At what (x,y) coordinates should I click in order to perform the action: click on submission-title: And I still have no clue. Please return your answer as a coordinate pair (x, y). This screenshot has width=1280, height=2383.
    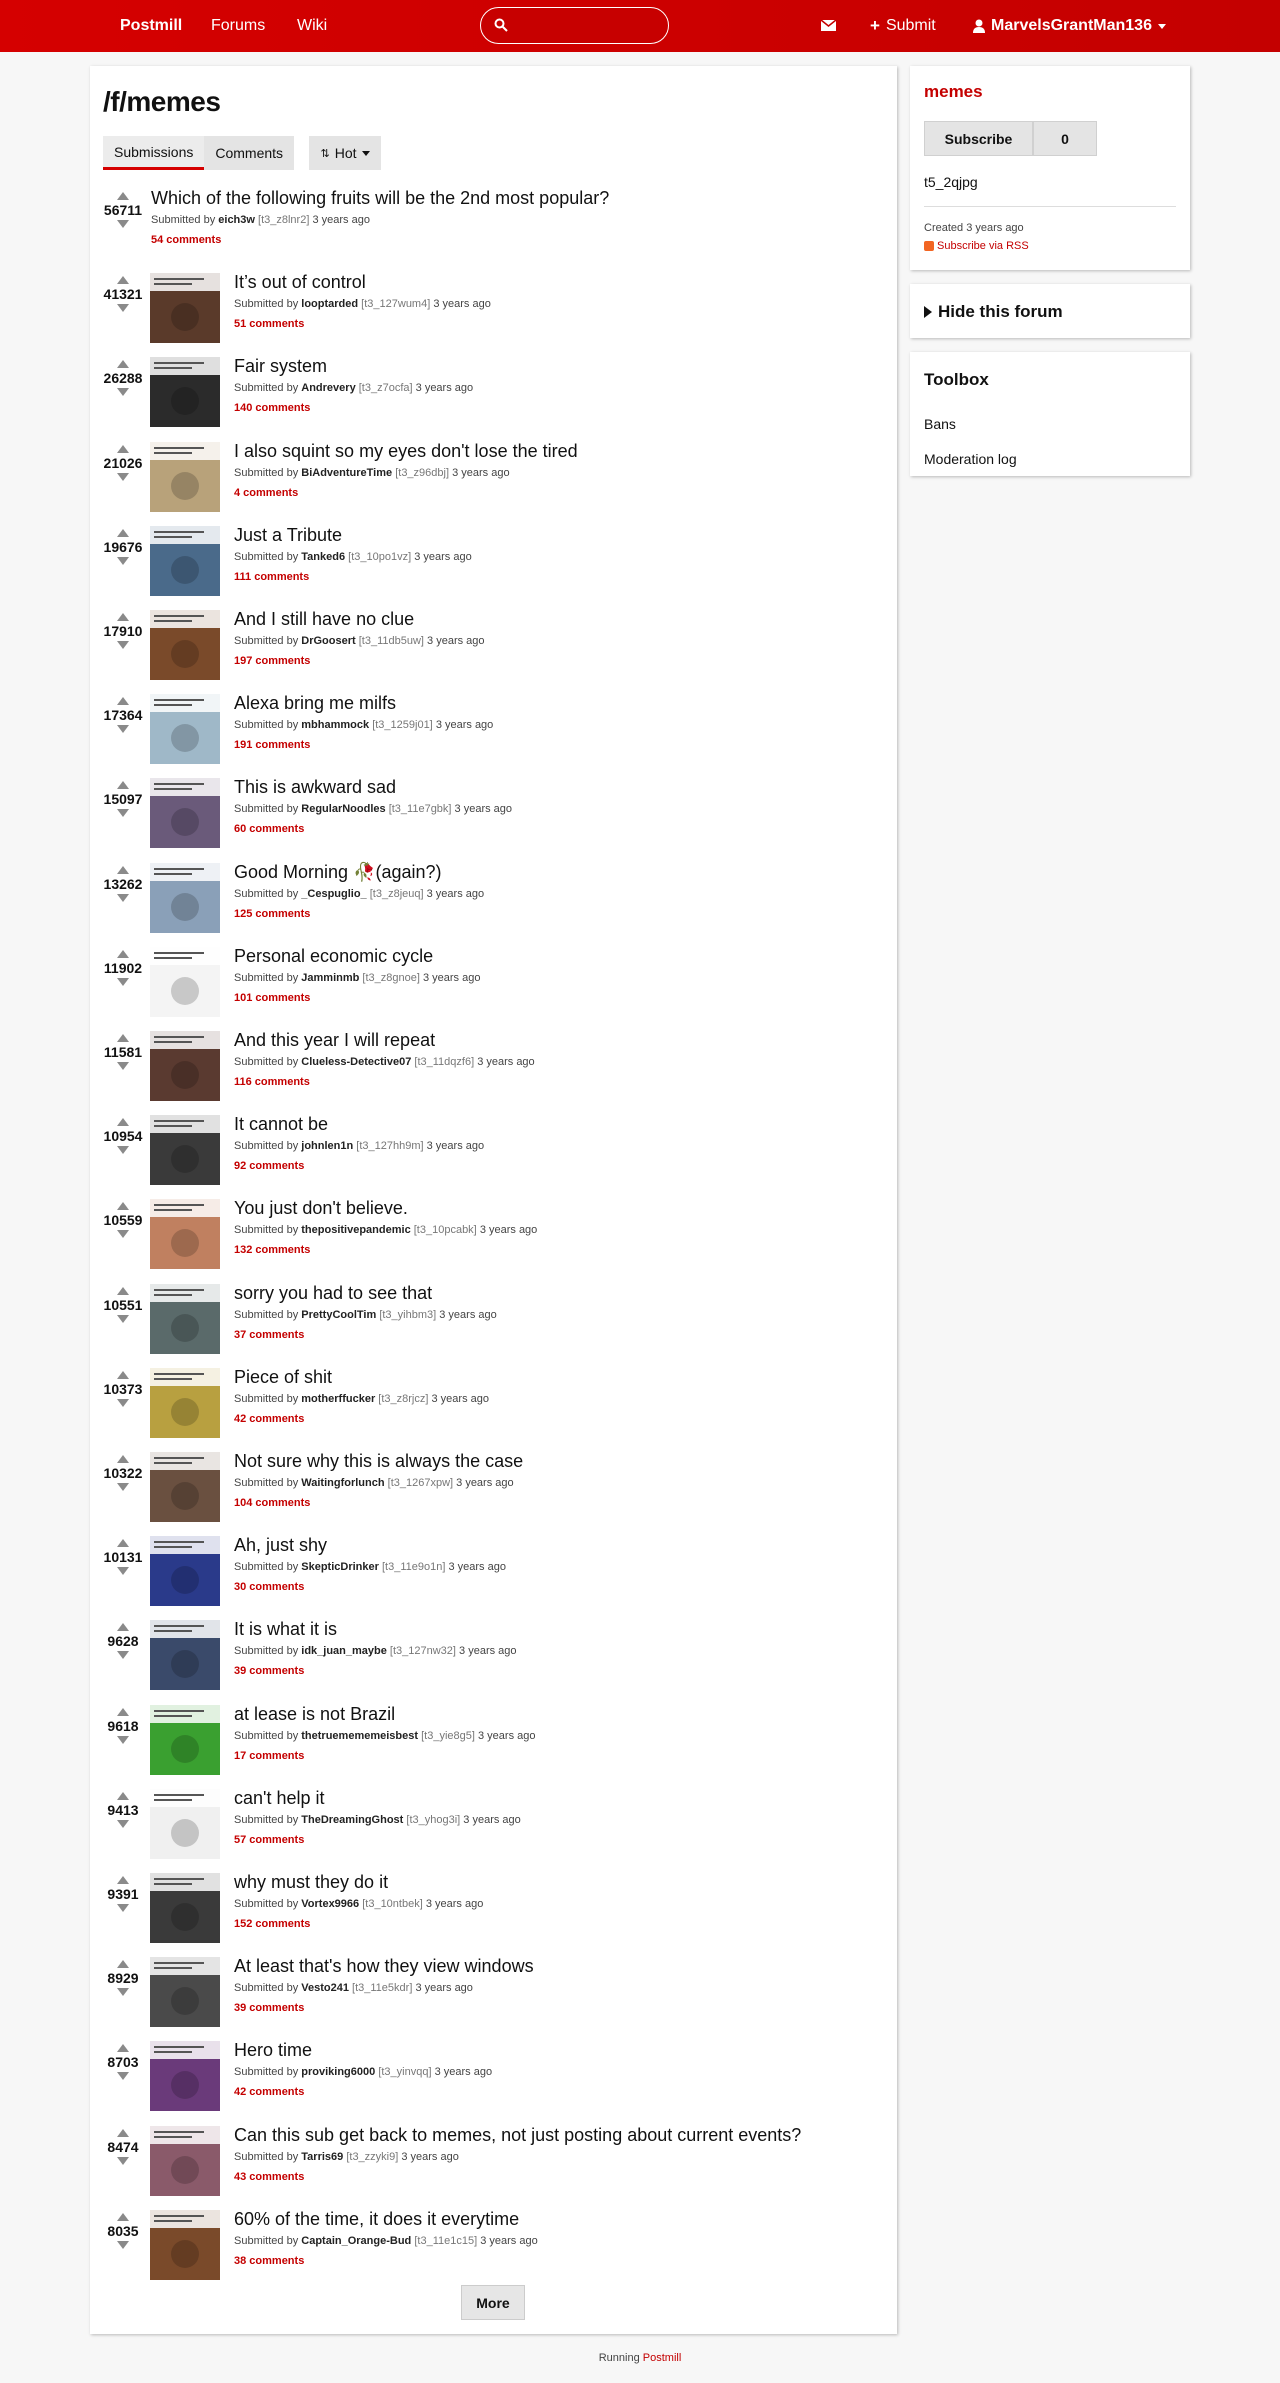
    Looking at the image, I should click on (359, 619).